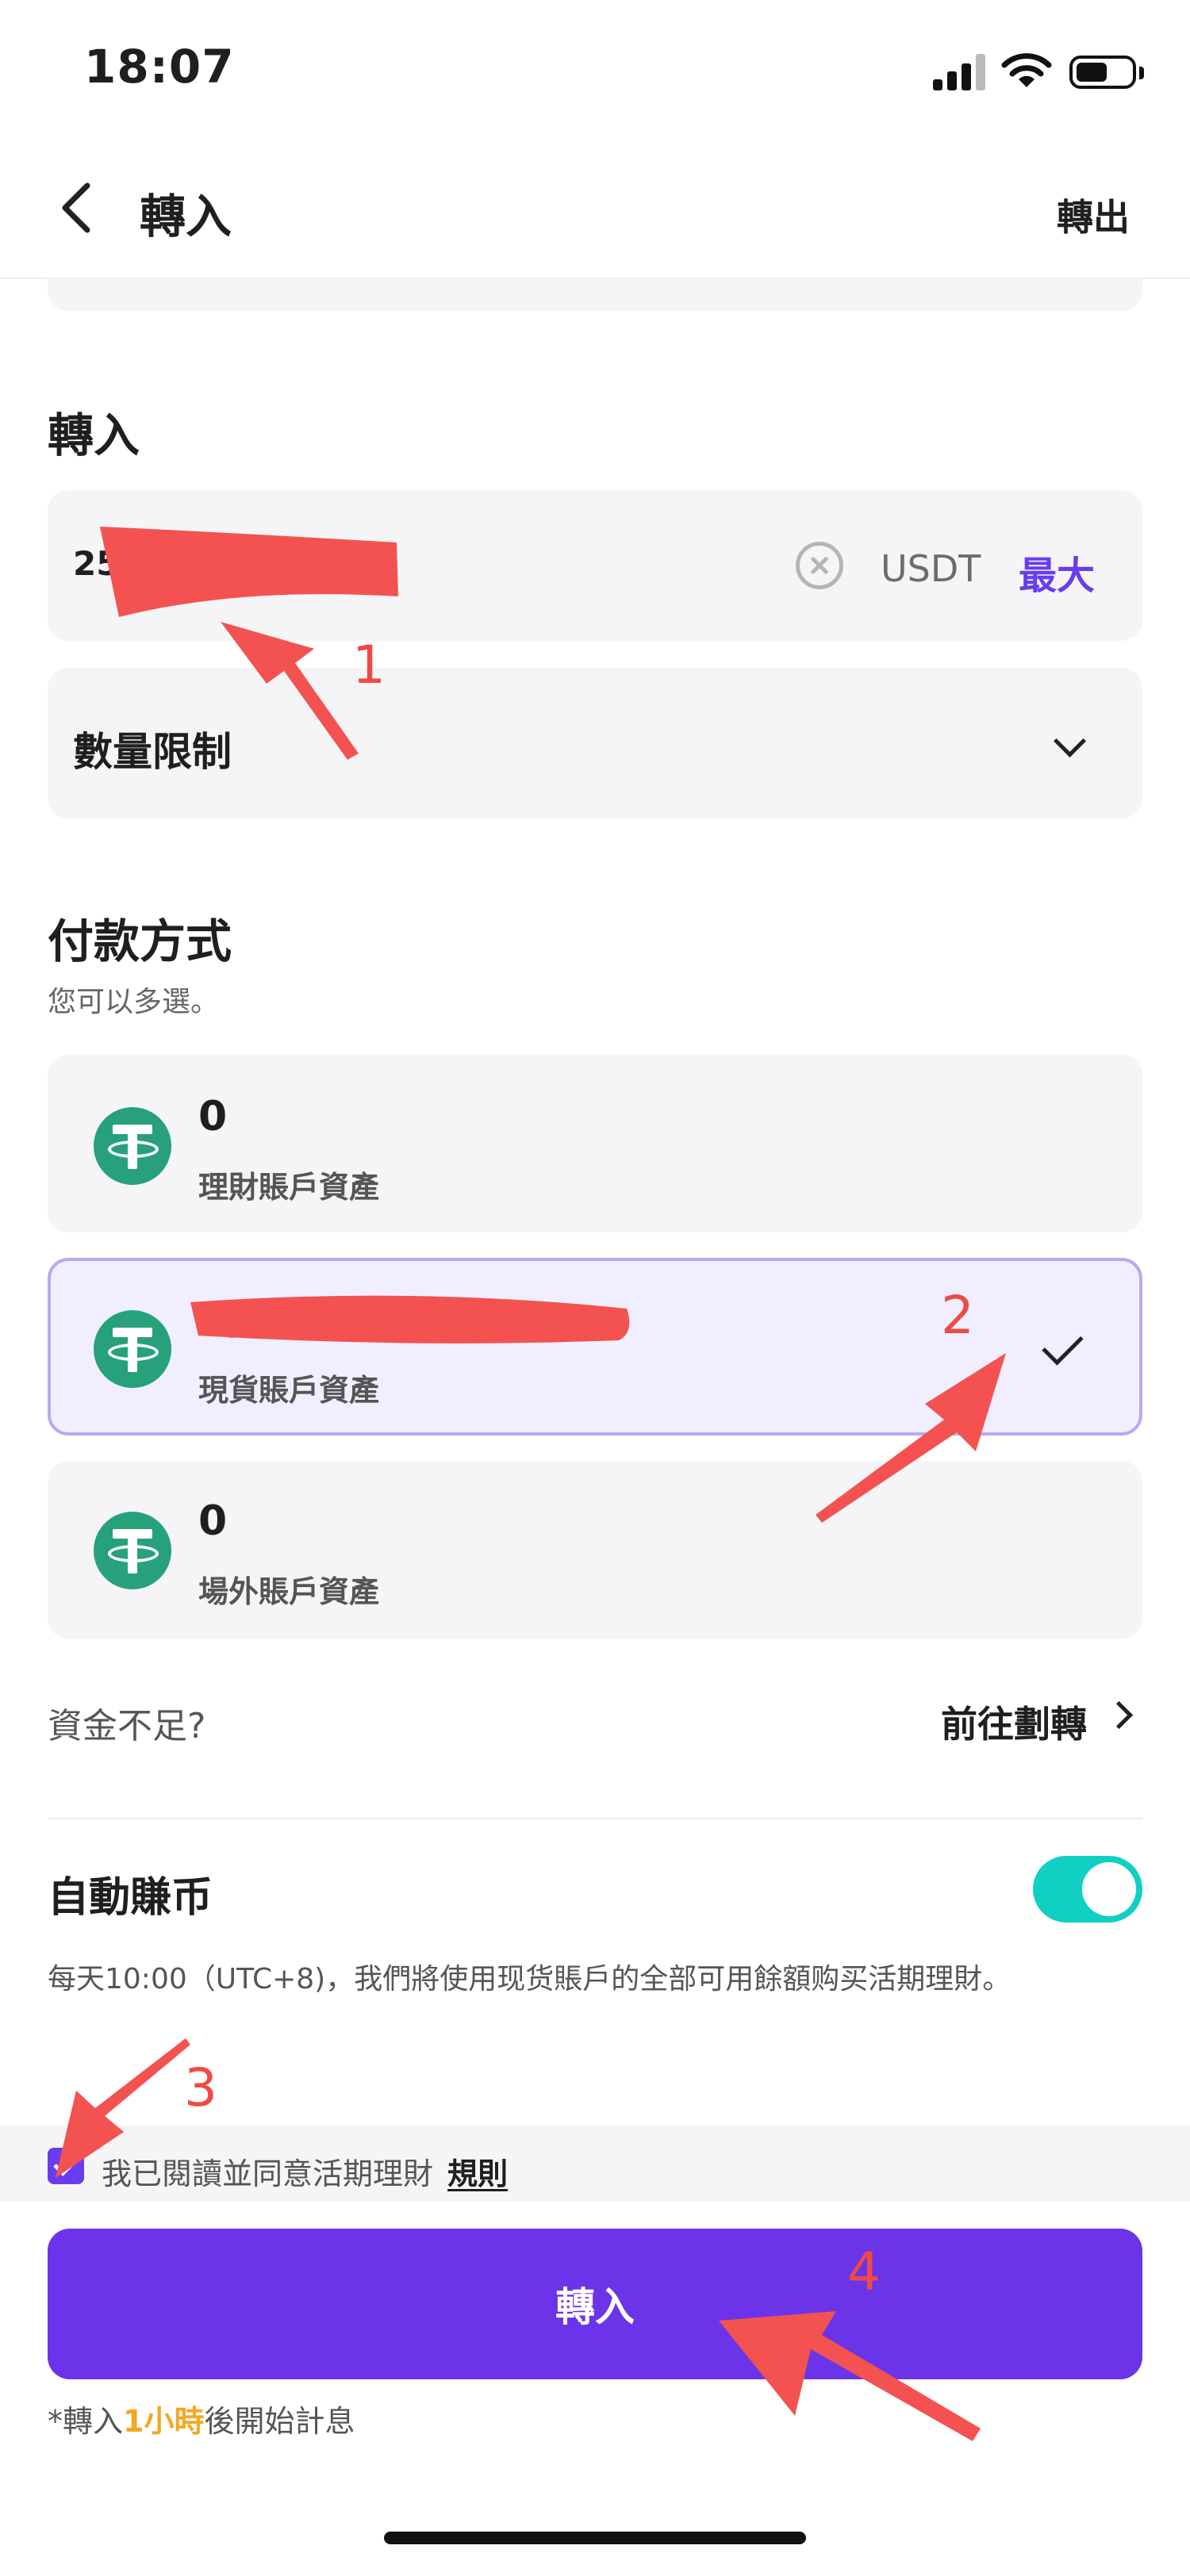 This screenshot has width=1190, height=2576. What do you see at coordinates (200, 2087) in the screenshot?
I see `annotation-number-3: 3` at bounding box center [200, 2087].